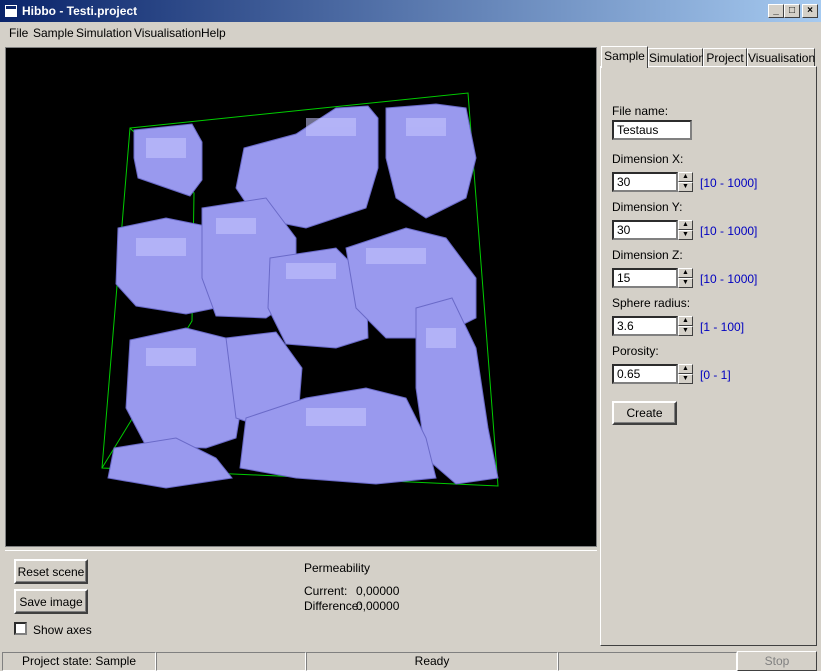 The height and width of the screenshot is (671, 821). Describe the element at coordinates (647, 207) in the screenshot. I see `dimension-y-label: Dimension Y:` at that location.